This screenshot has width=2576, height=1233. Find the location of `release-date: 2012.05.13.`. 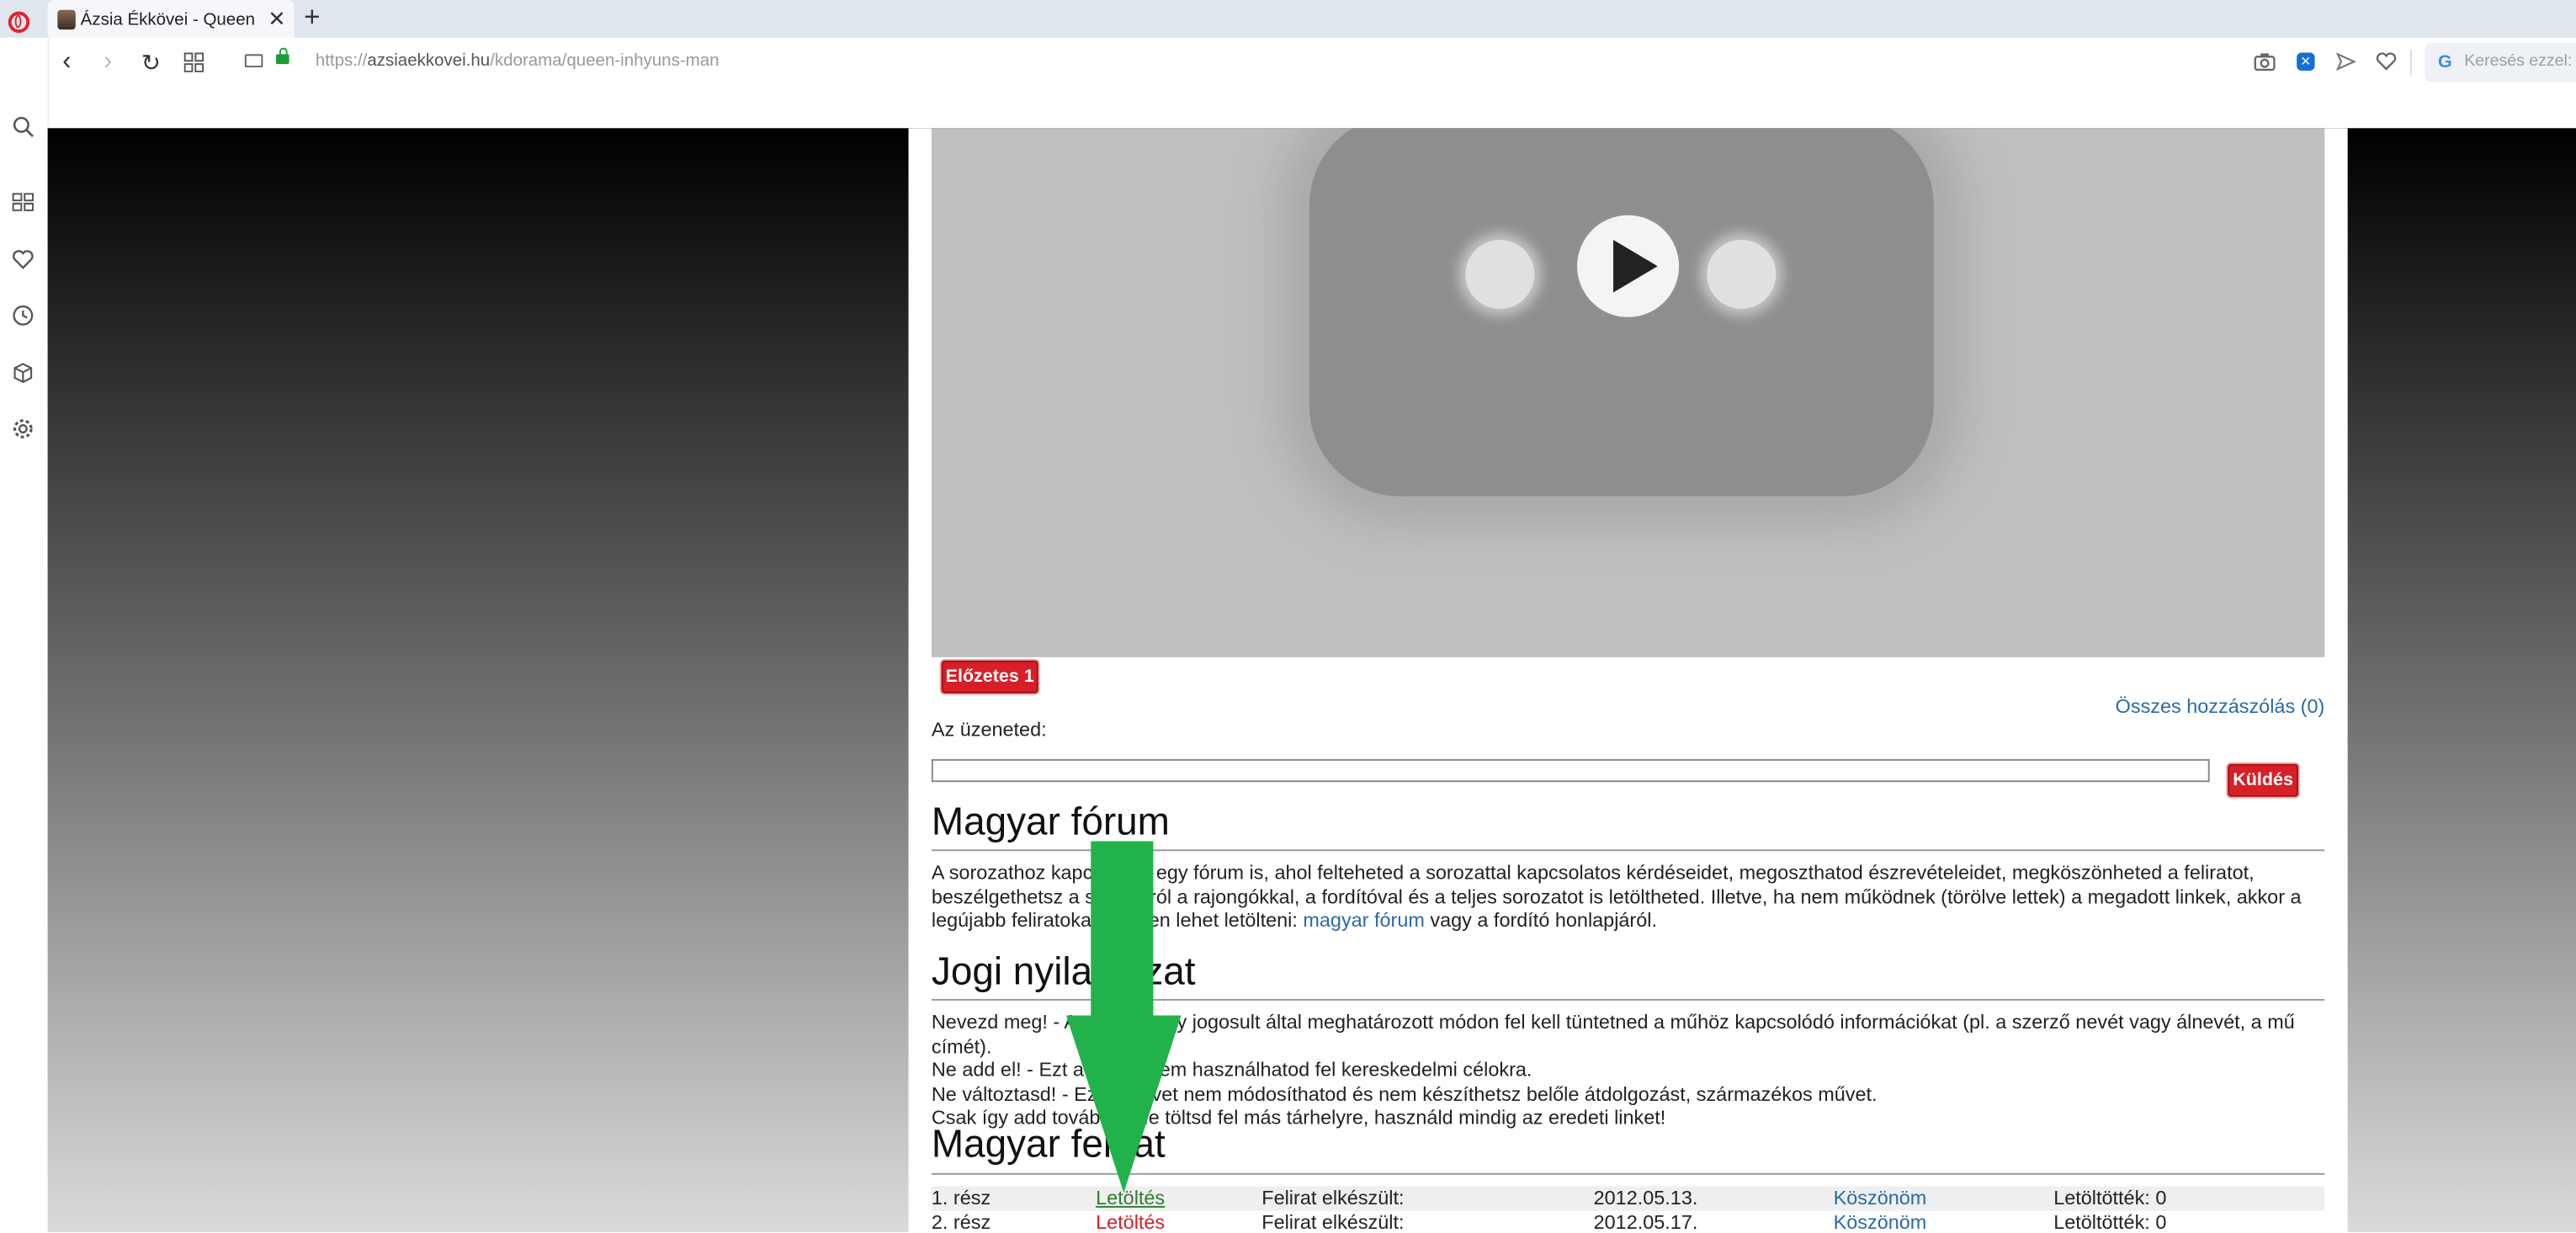

release-date: 2012.05.13. is located at coordinates (1645, 1197).